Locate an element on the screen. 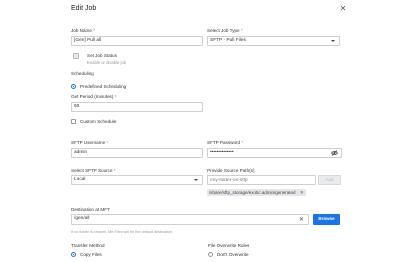 This screenshot has width=416, height=262. copy-files-radio is located at coordinates (73, 254).